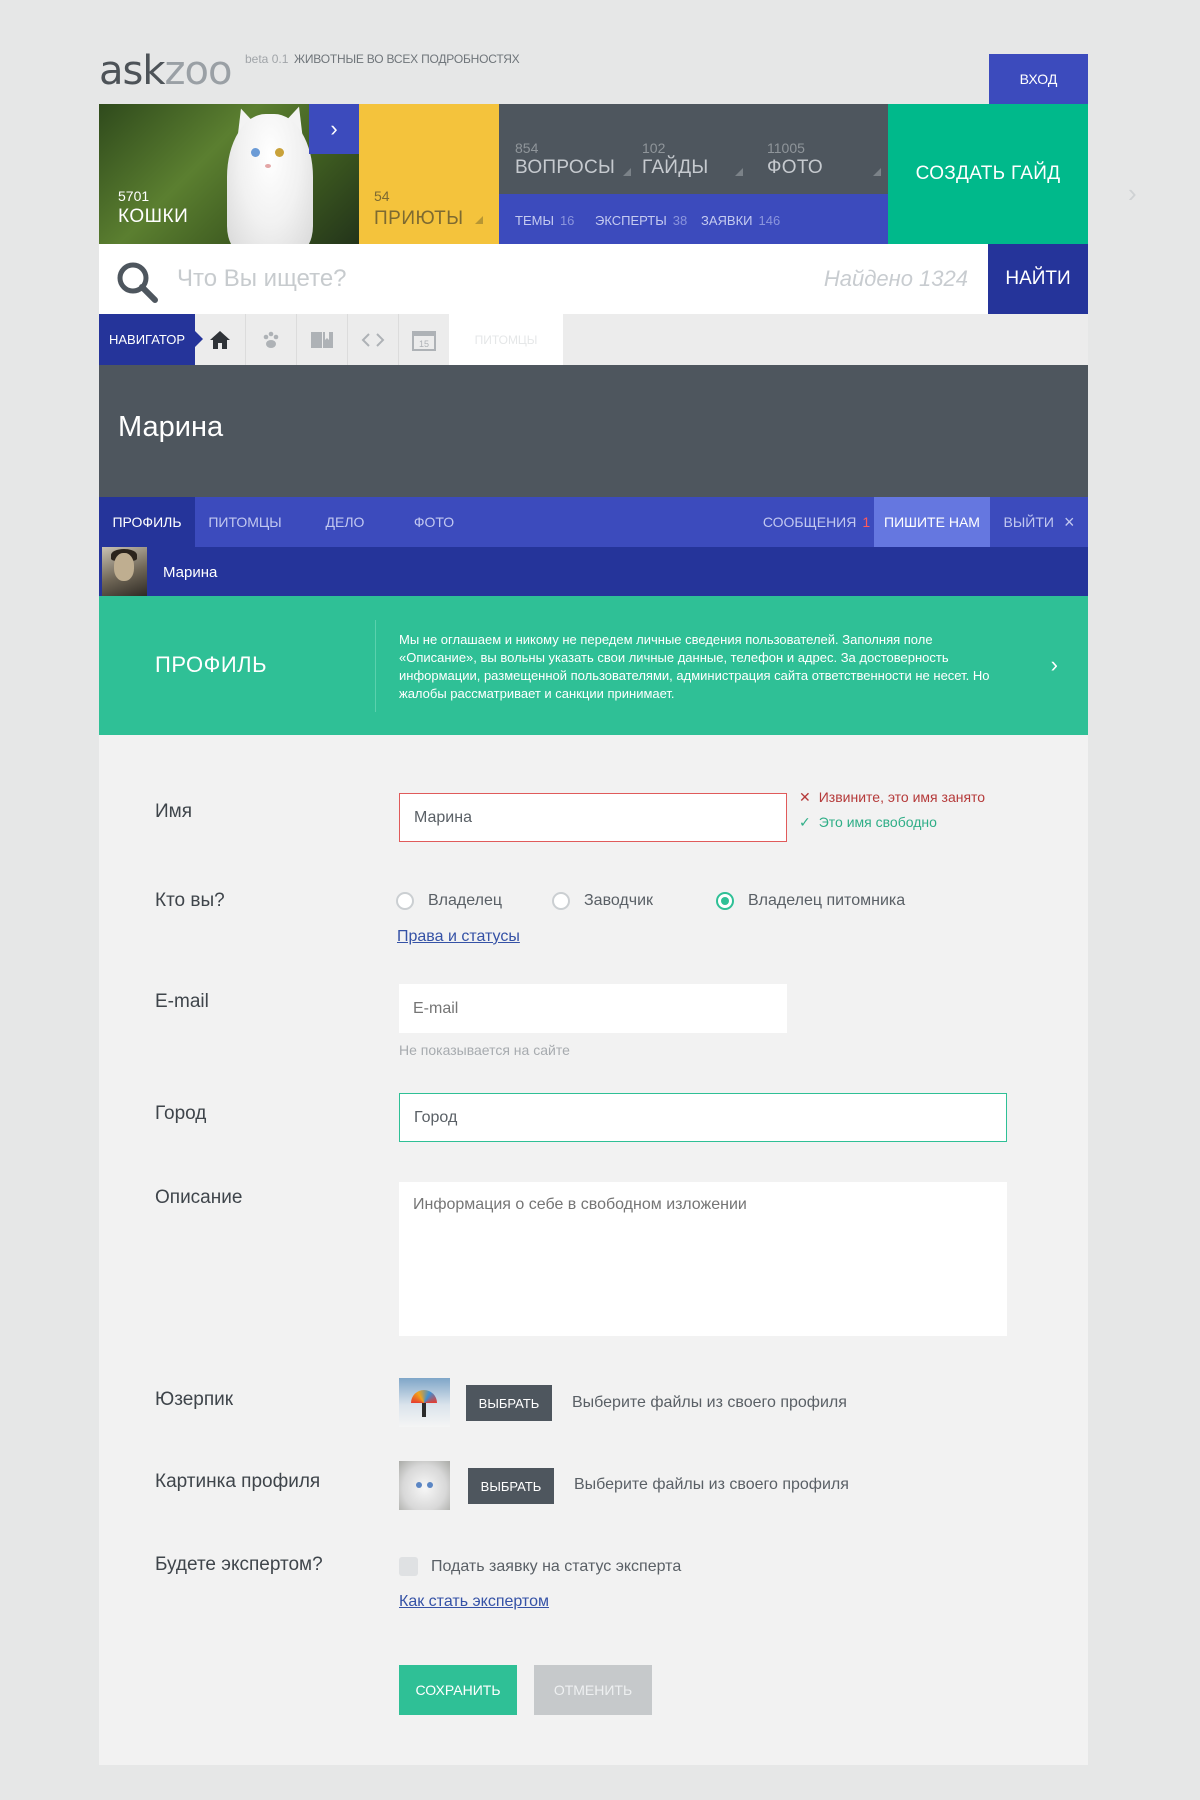 Image resolution: width=1200 pixels, height=1800 pixels. Describe the element at coordinates (709, 1402) in the screenshot. I see `pick-userpic-hint: Выберите файлы из своего профиля` at that location.